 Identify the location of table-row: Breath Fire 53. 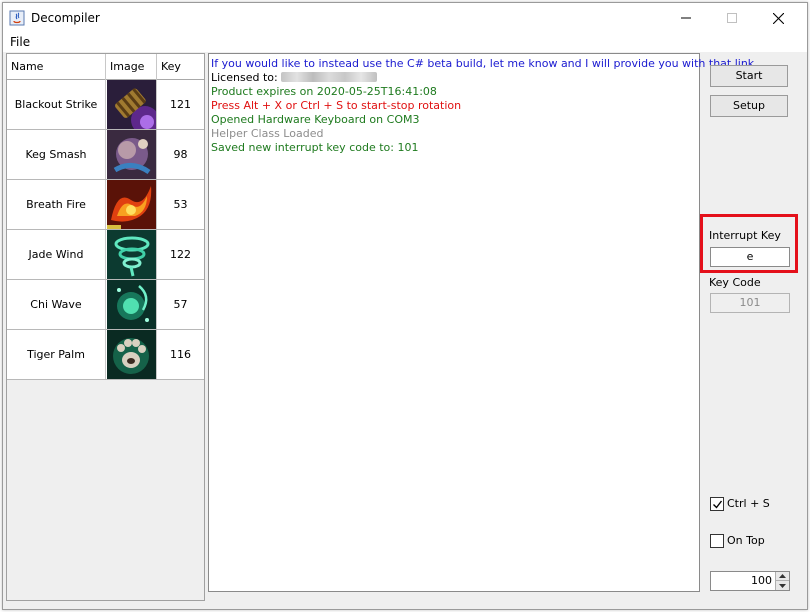
(105, 205).